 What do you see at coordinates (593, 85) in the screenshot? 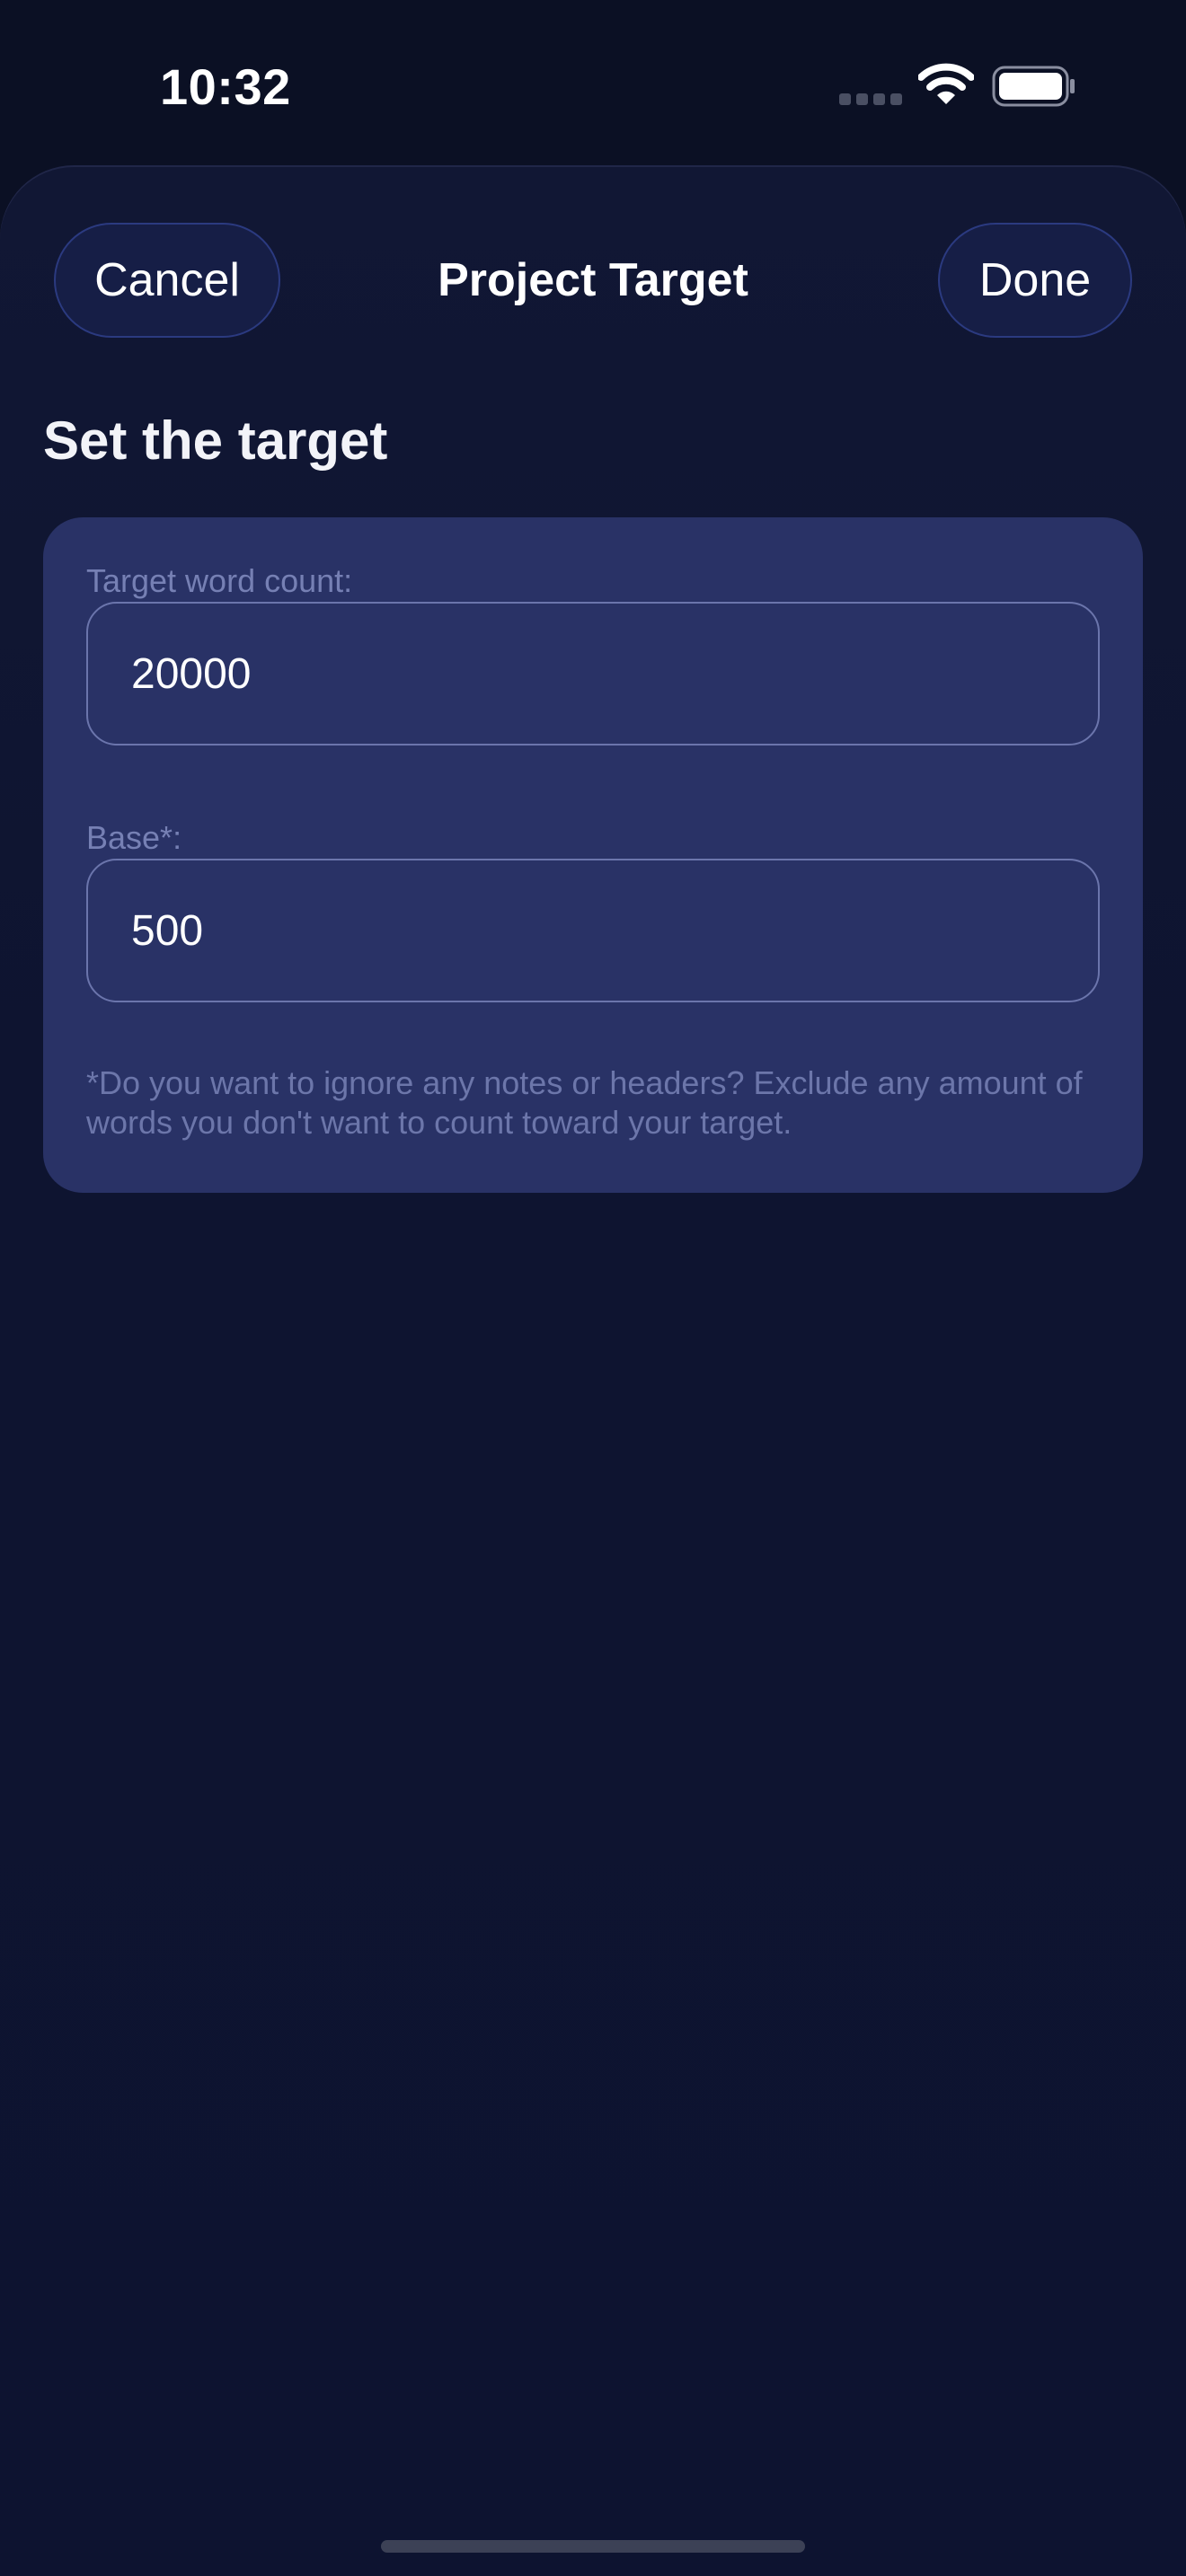
I see `status-bar: 10:32` at bounding box center [593, 85].